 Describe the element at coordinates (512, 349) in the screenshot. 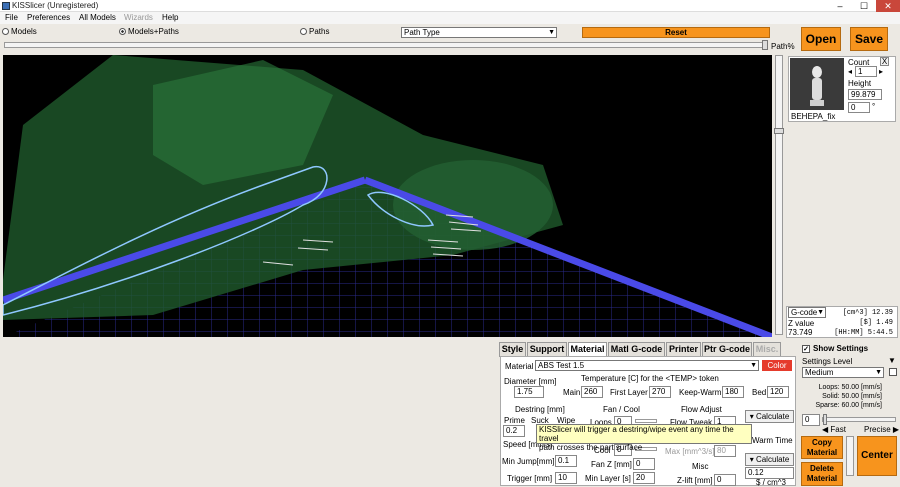

I see `tab-style: Style` at that location.